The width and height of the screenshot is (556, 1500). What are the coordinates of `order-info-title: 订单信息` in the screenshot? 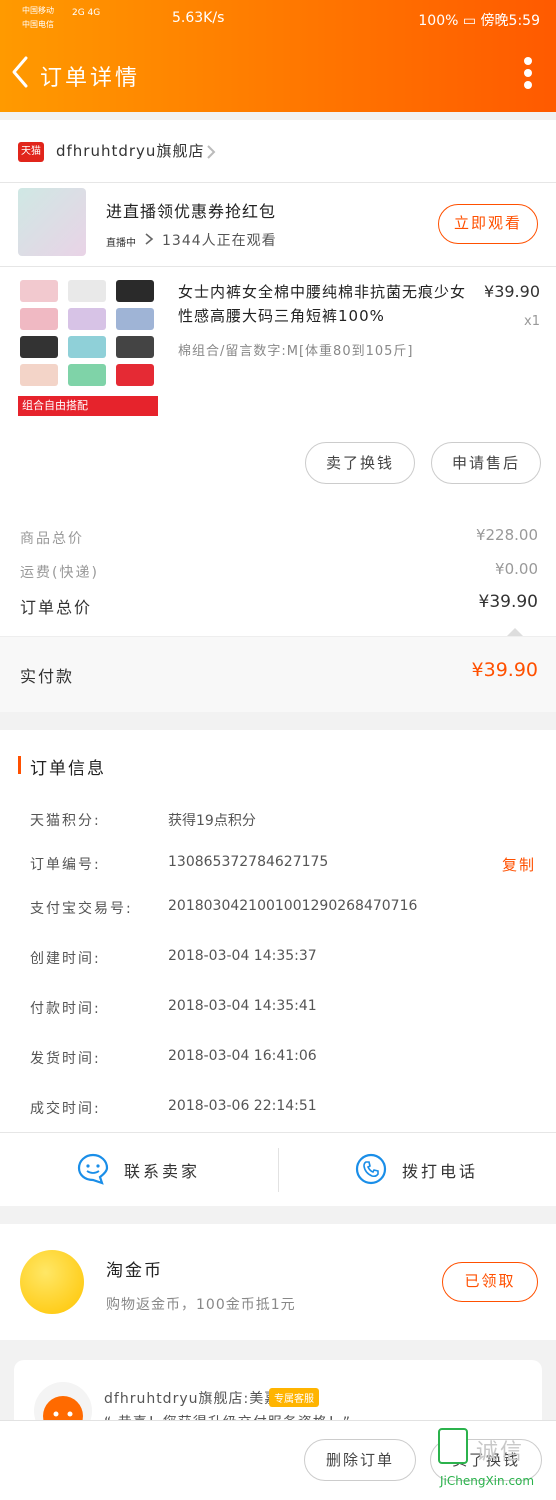 It's located at (68, 769).